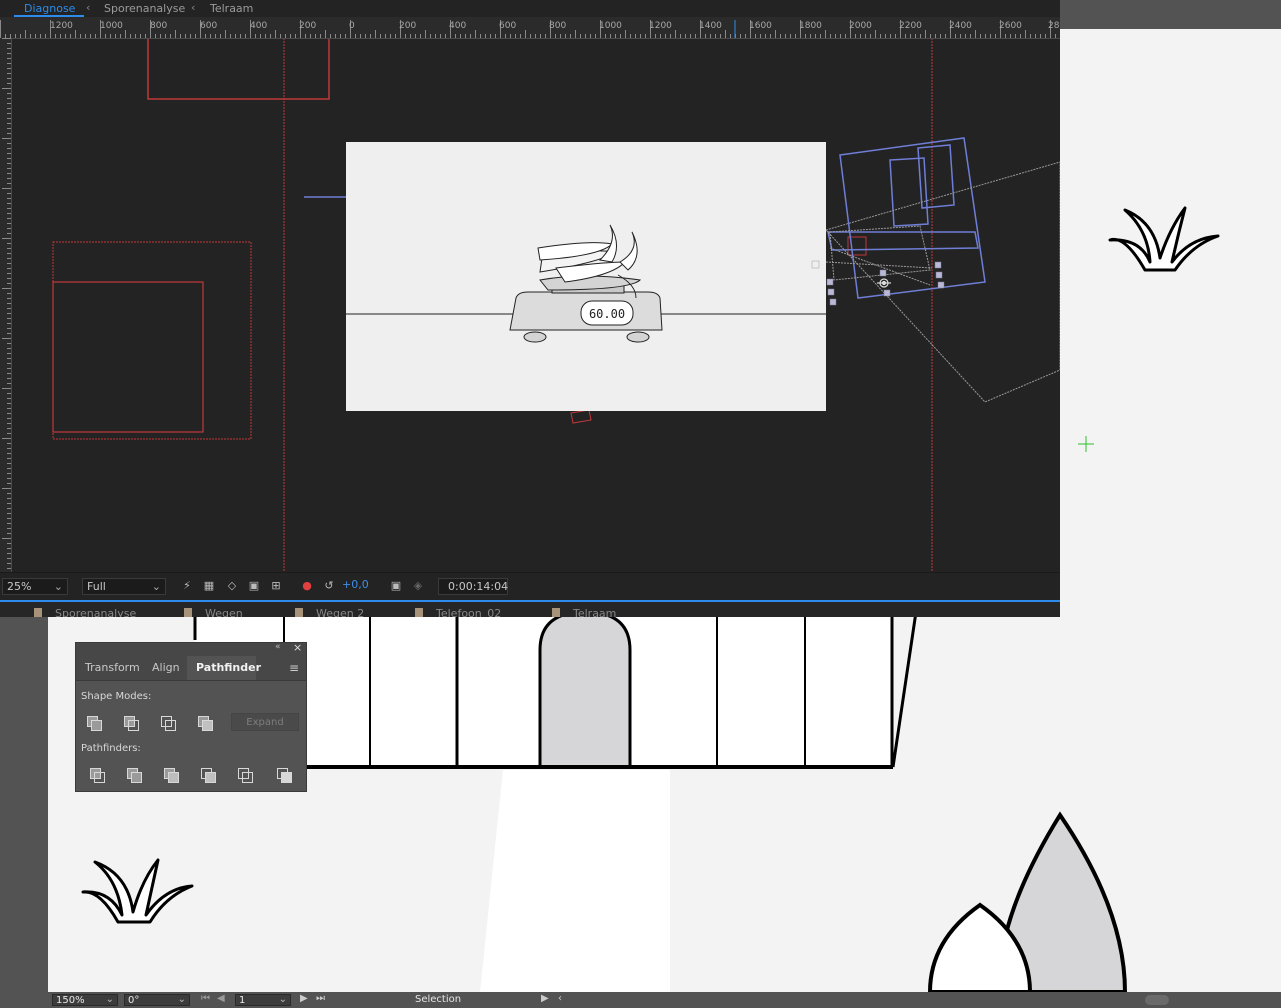 The height and width of the screenshot is (1008, 1281). I want to click on artboard-field: 1 ⌄, so click(263, 1000).